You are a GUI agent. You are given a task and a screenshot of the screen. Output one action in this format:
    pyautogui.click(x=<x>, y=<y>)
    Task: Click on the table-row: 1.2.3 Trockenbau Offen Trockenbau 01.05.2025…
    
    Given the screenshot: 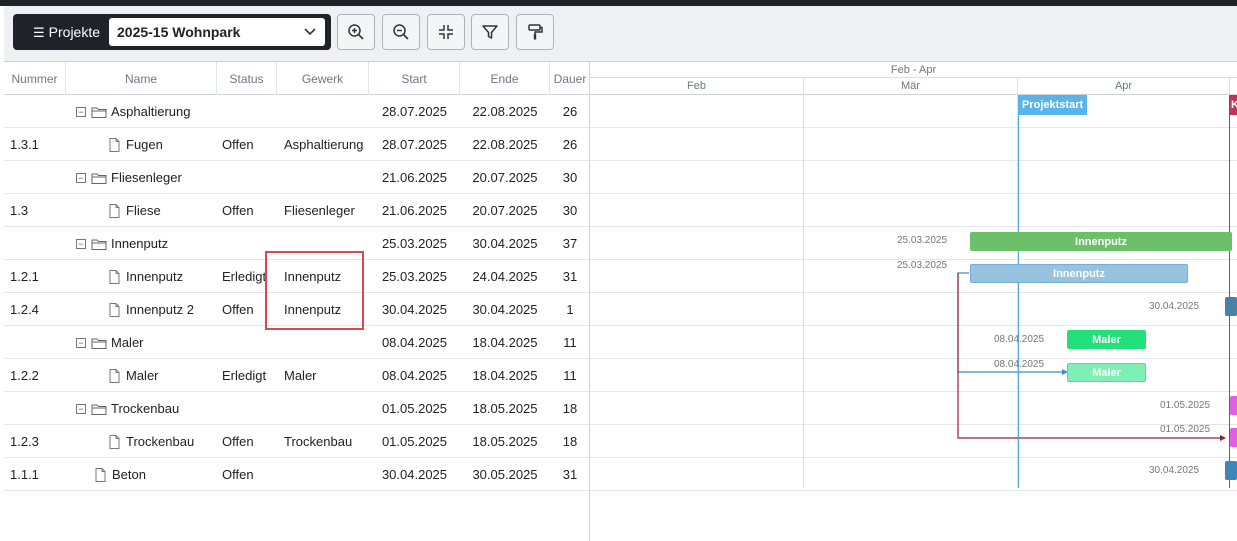 What is the action you would take?
    pyautogui.click(x=297, y=441)
    